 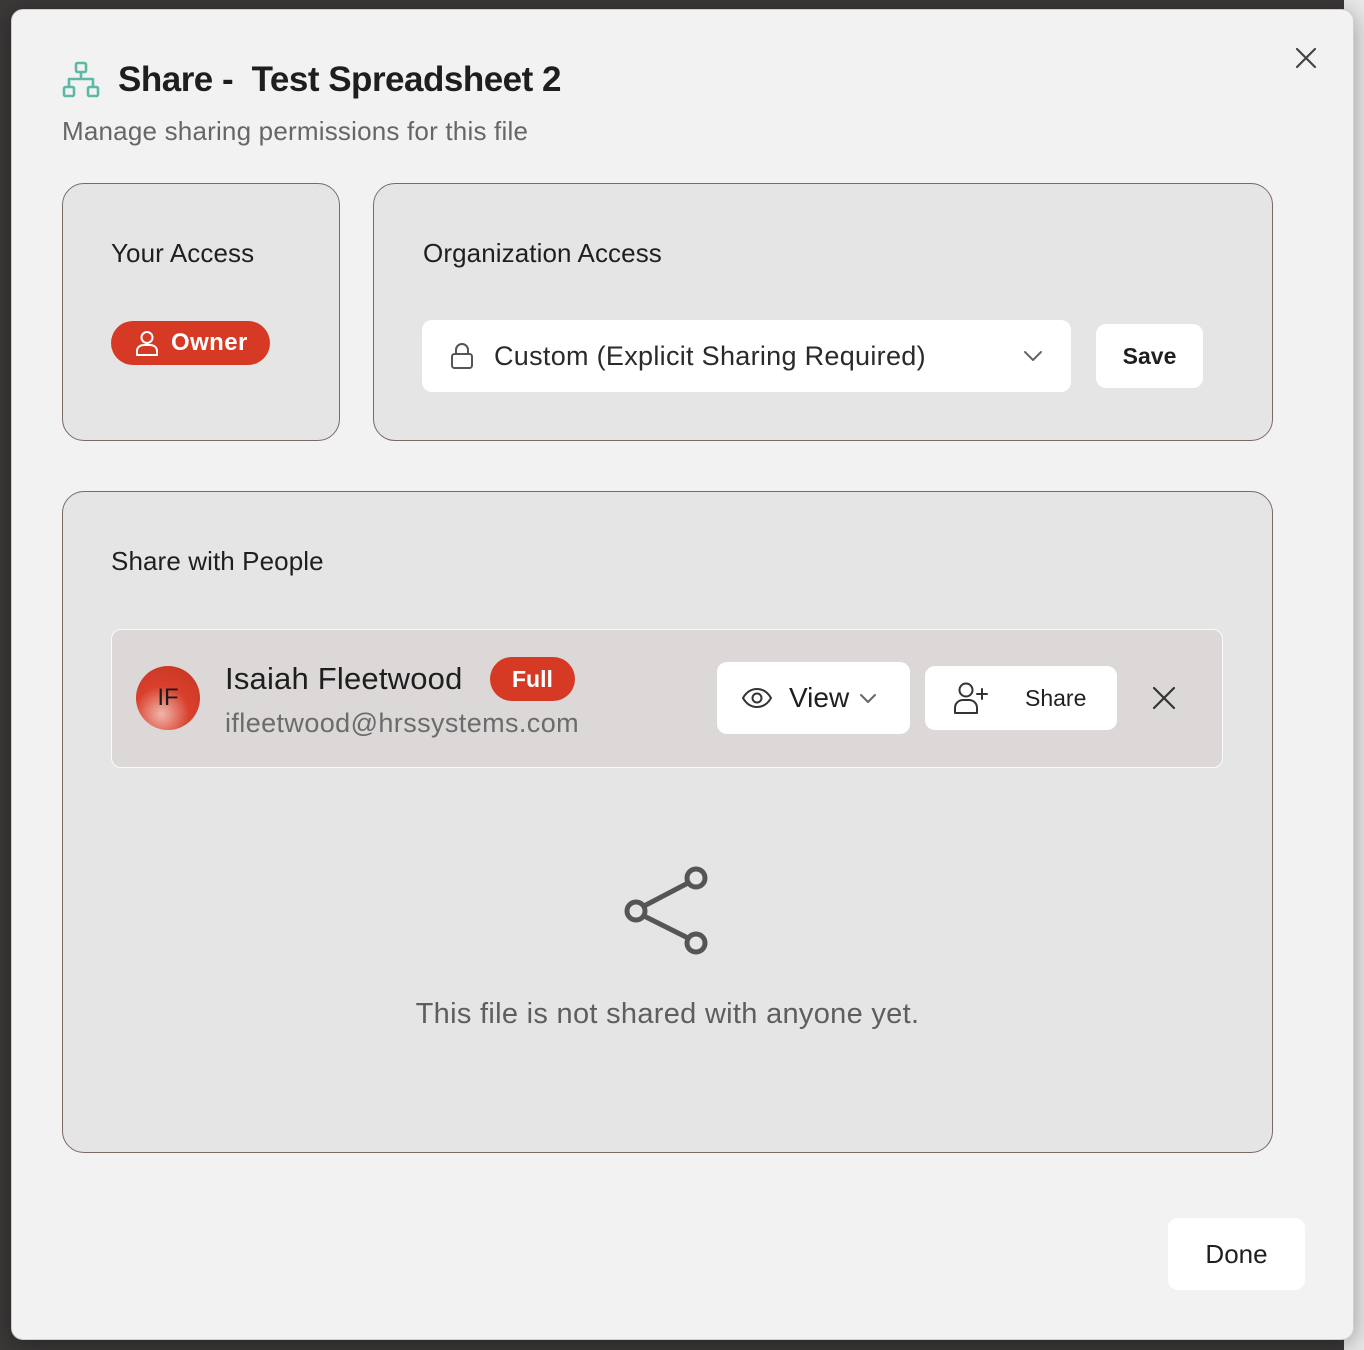 I want to click on done-button: Done, so click(x=1236, y=1254).